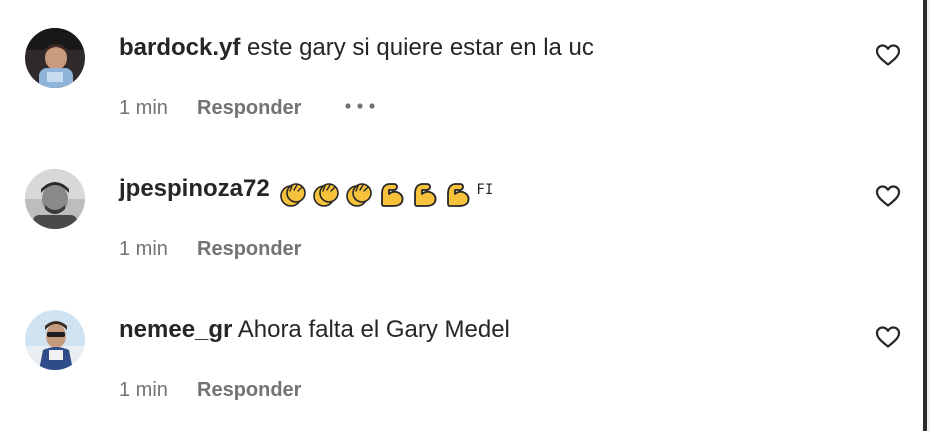  What do you see at coordinates (194, 188) in the screenshot?
I see `comment-username: jpespinoza72` at bounding box center [194, 188].